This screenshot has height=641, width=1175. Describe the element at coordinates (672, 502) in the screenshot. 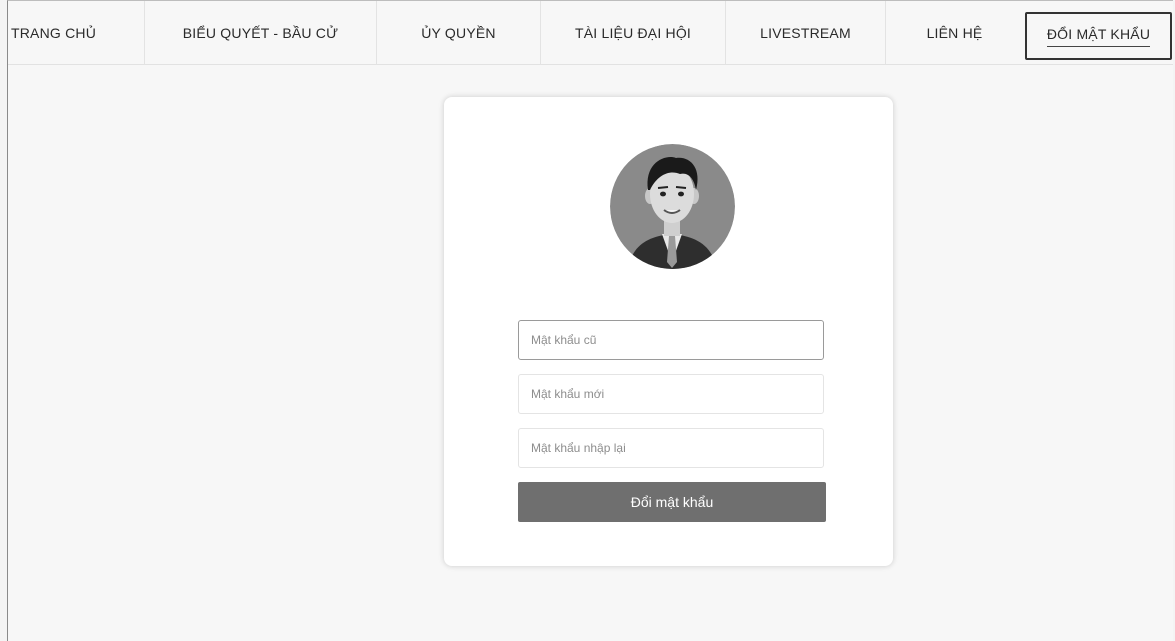

I see `change-password-button: Đổi mật khẩu` at that location.